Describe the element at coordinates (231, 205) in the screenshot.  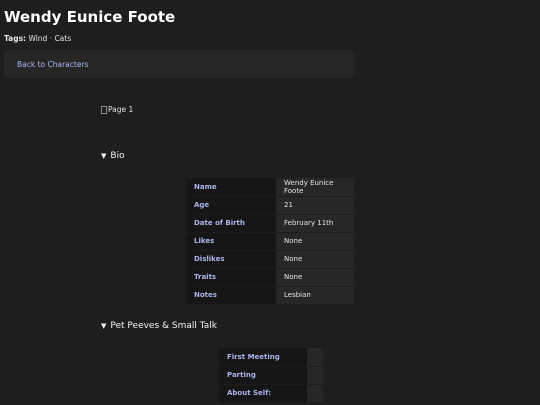
I see `row-key: Age` at that location.